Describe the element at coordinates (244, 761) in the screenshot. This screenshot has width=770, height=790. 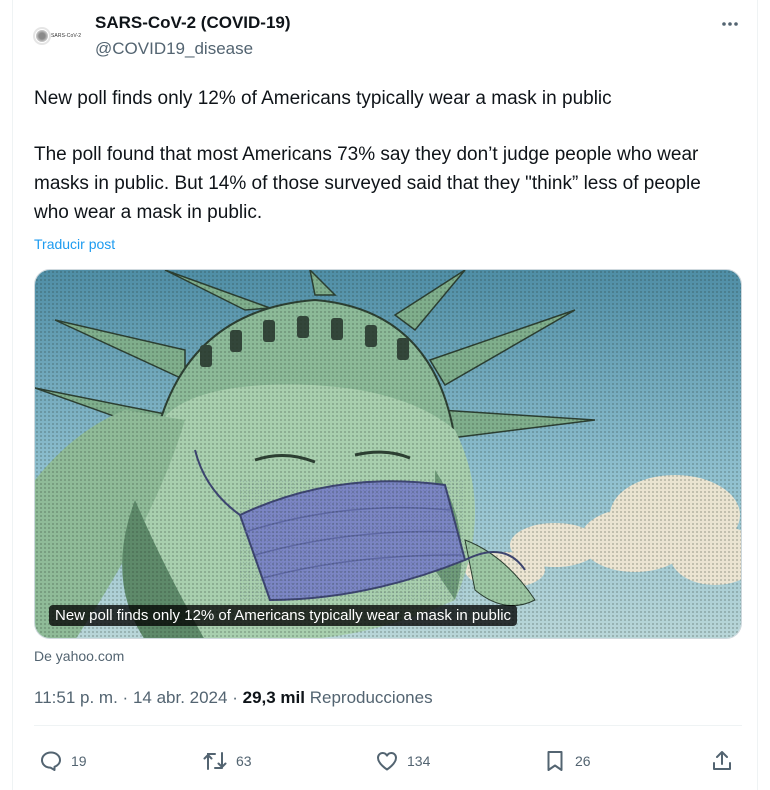
I see `repost-count: 63` at that location.